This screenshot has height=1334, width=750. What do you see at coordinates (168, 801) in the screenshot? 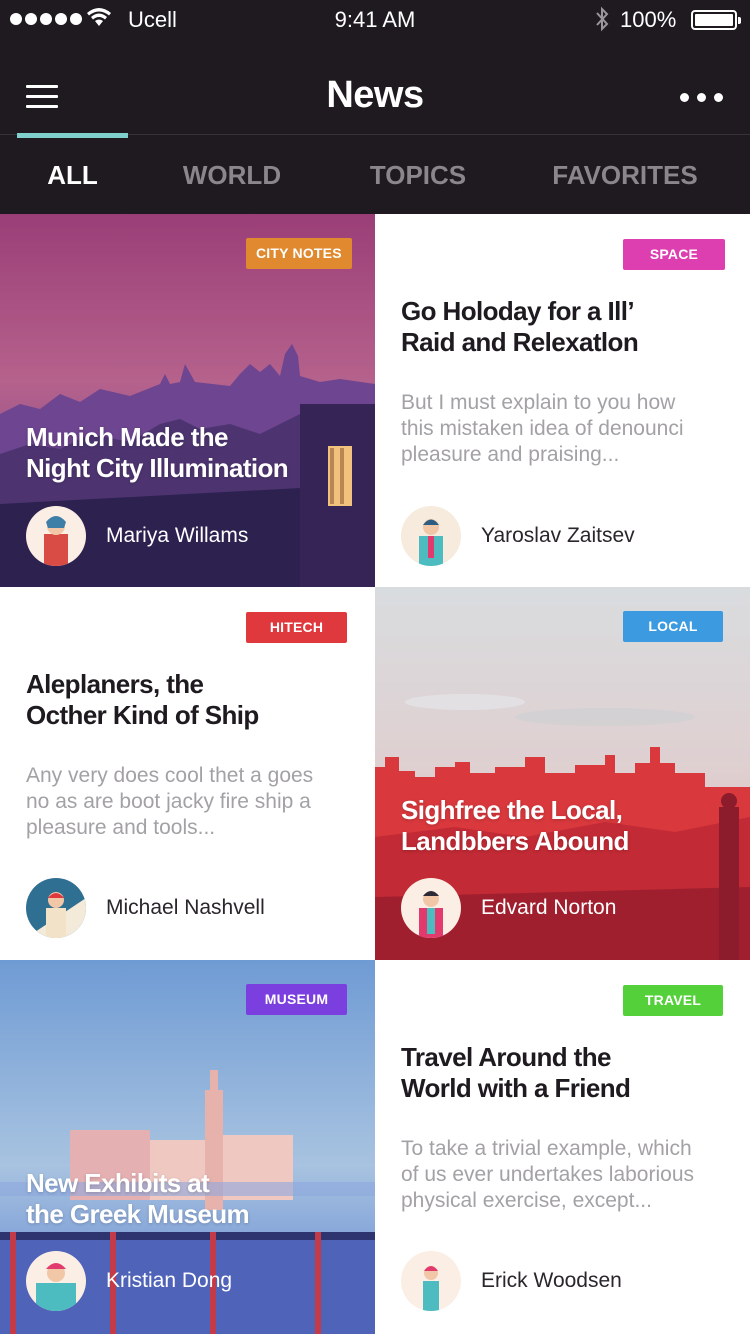
I see `card-excerpt-line: no as are boot jacky fire ship a` at bounding box center [168, 801].